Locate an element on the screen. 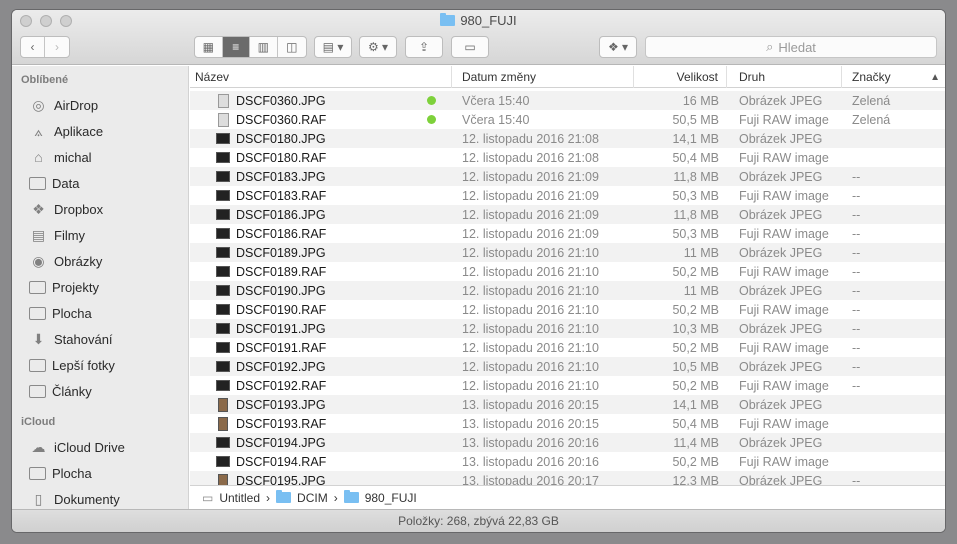  file-name-cell: DSCF0194.JPG is located at coordinates (321, 443).